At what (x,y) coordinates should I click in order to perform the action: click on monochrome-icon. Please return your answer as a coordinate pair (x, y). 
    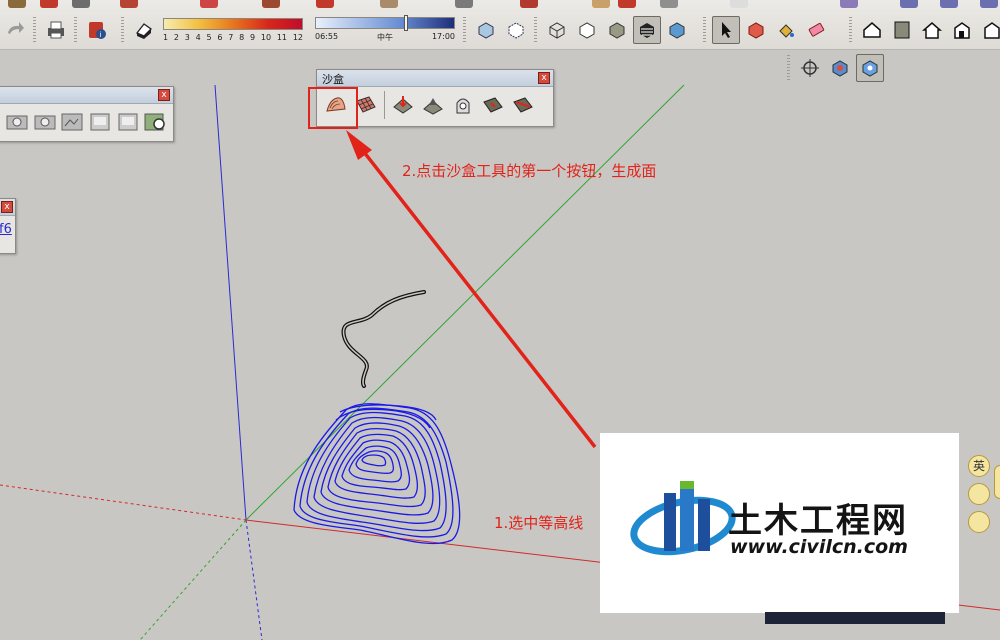
    Looking at the image, I should click on (677, 30).